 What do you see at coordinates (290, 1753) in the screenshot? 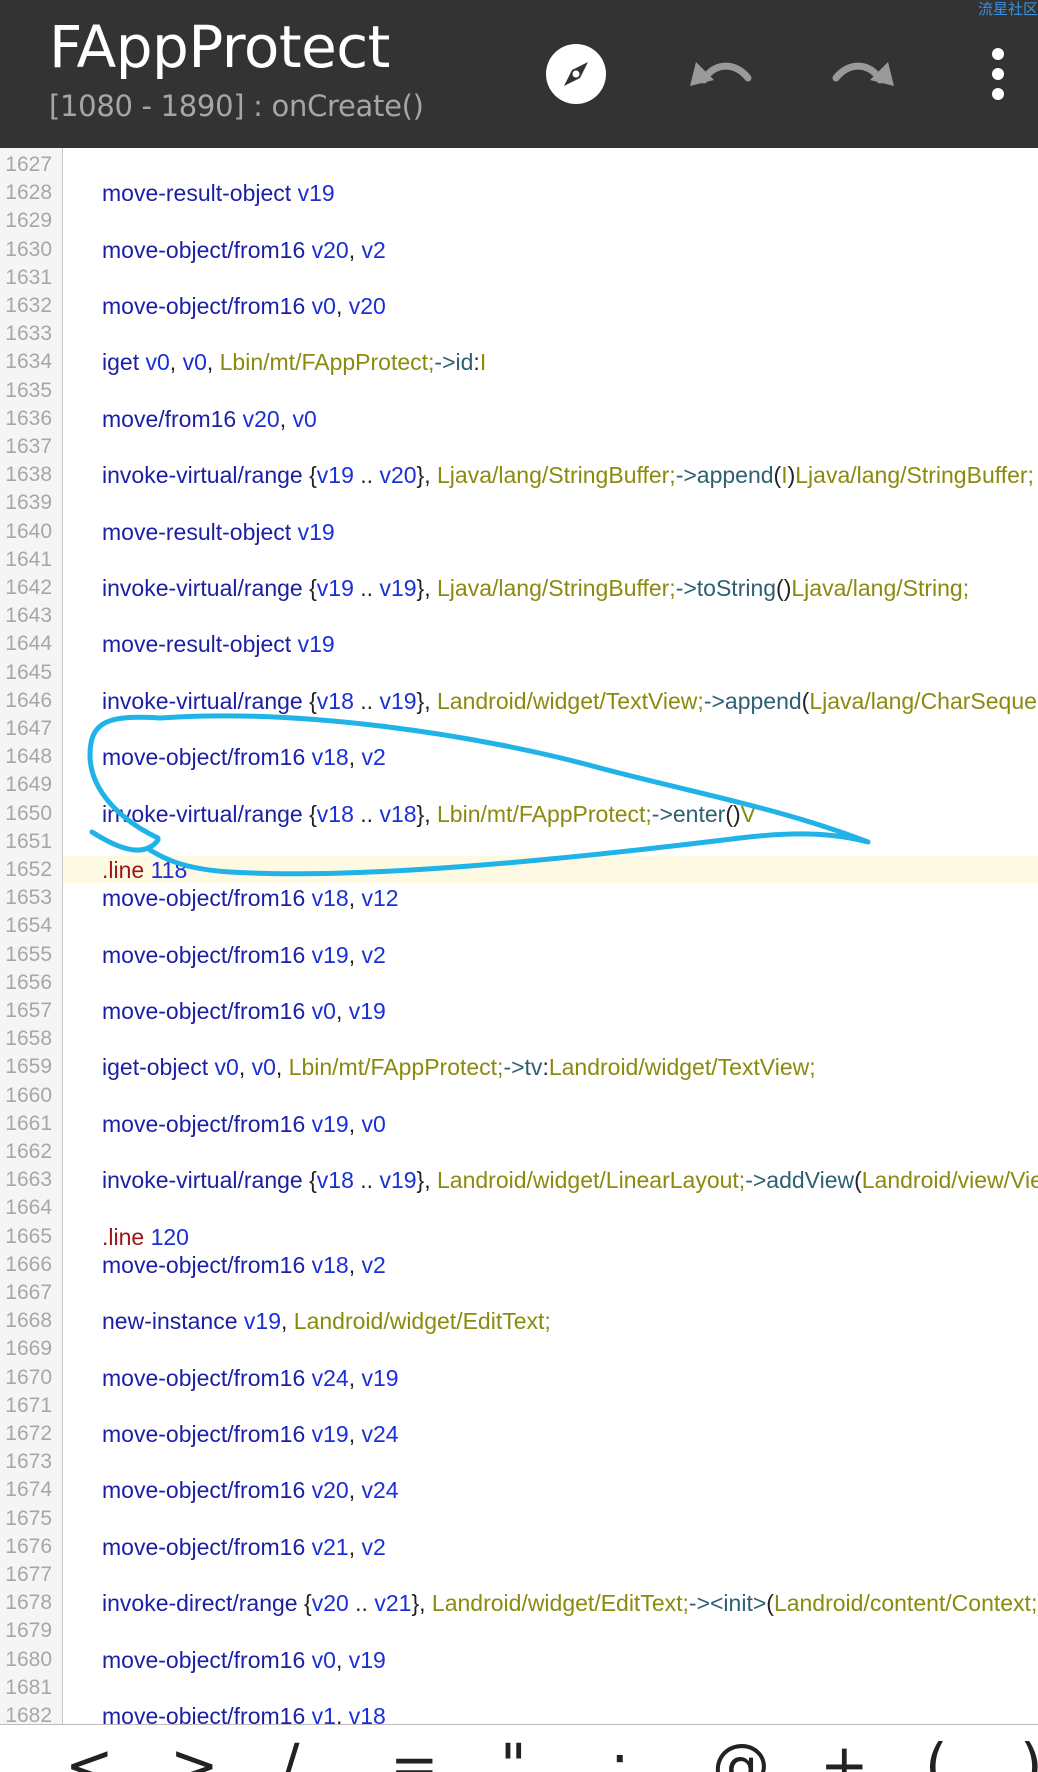
I see `symbol-key: /` at bounding box center [290, 1753].